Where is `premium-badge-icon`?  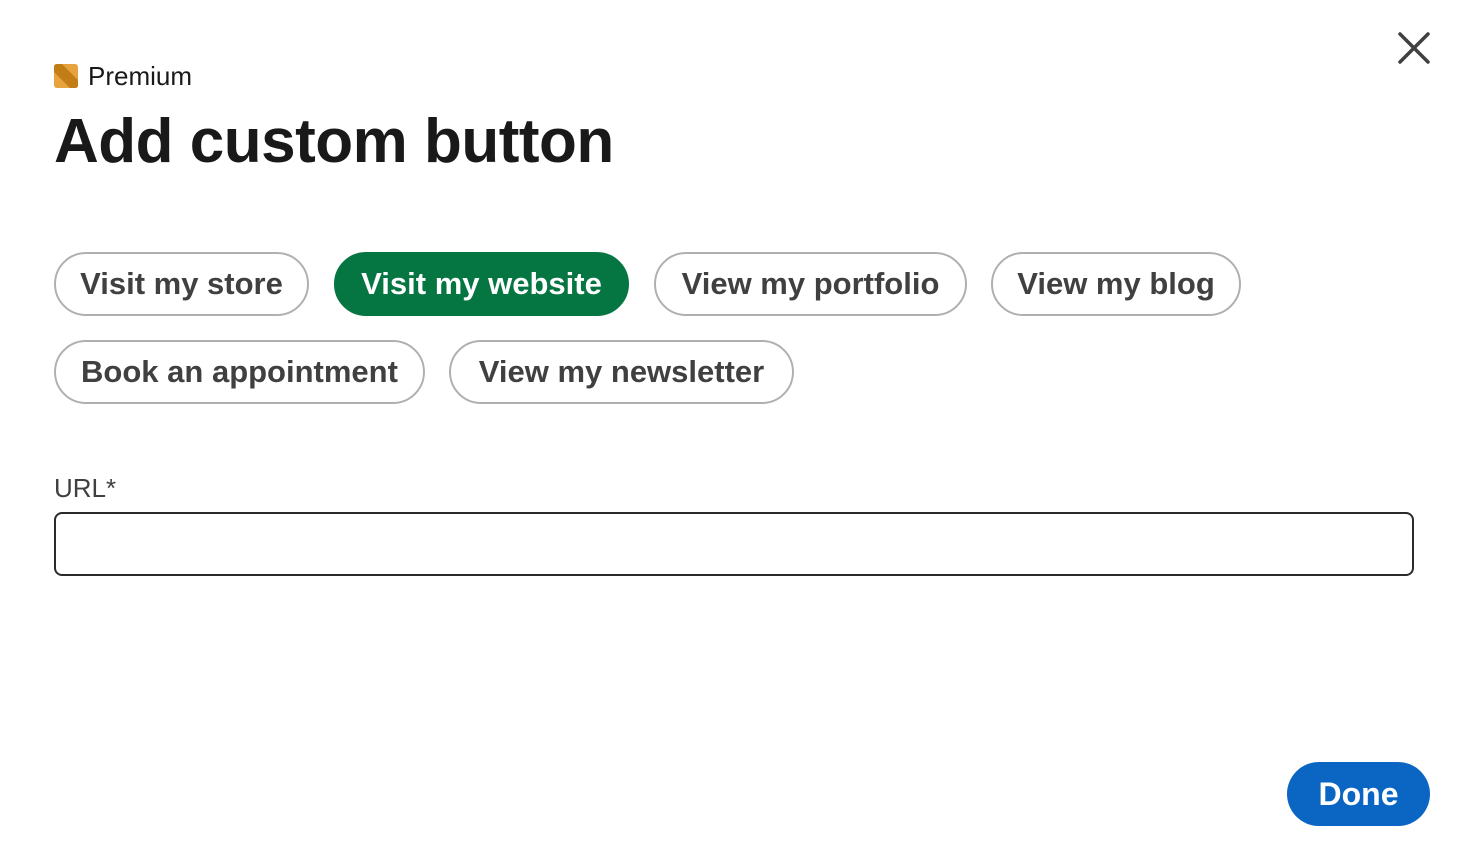 premium-badge-icon is located at coordinates (66, 76).